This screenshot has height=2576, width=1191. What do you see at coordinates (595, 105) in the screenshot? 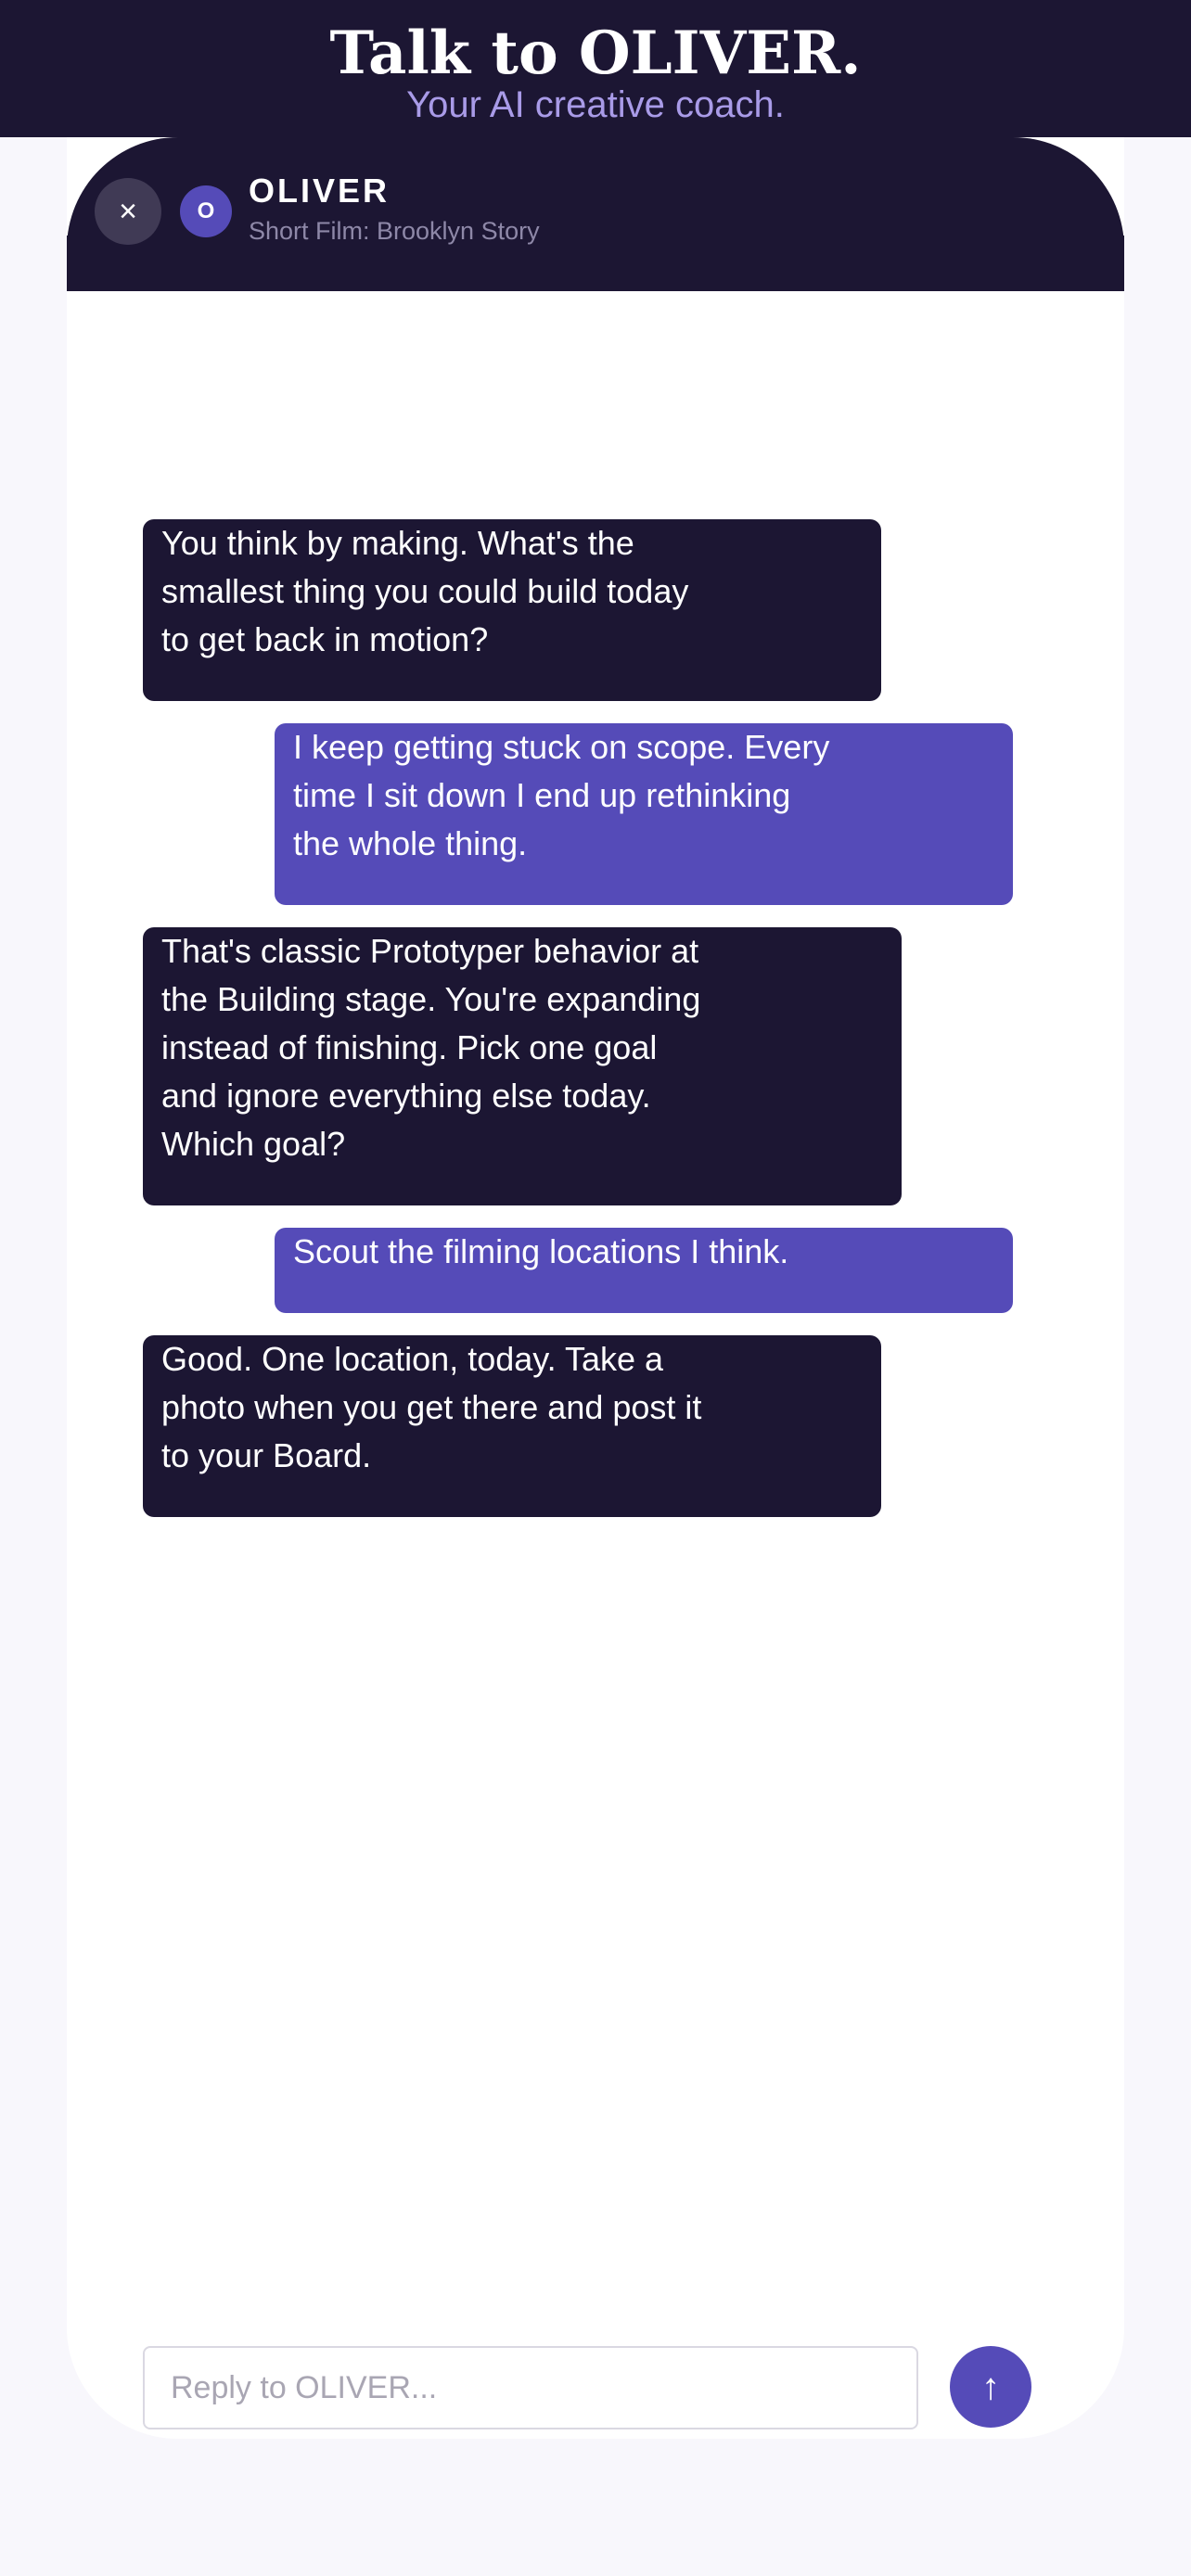
I see `banner-subtitle: Your AI creative coach.` at bounding box center [595, 105].